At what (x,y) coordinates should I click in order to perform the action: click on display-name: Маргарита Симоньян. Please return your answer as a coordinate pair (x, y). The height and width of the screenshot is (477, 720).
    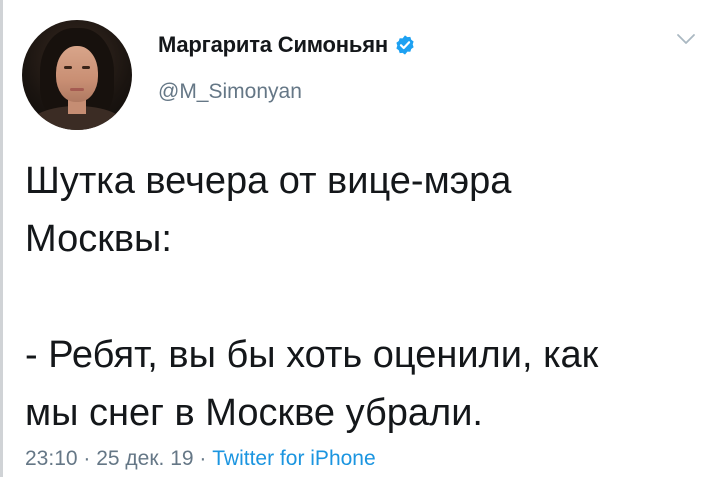
    Looking at the image, I should click on (273, 45).